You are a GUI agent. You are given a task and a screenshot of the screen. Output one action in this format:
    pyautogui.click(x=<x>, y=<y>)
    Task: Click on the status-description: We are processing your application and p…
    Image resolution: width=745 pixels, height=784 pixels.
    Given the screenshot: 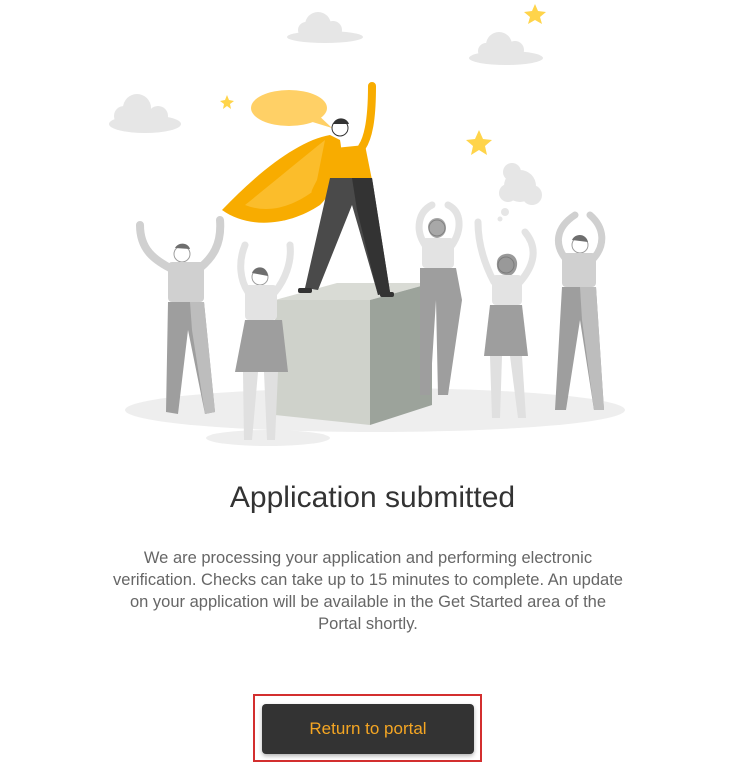 What is the action you would take?
    pyautogui.click(x=368, y=591)
    